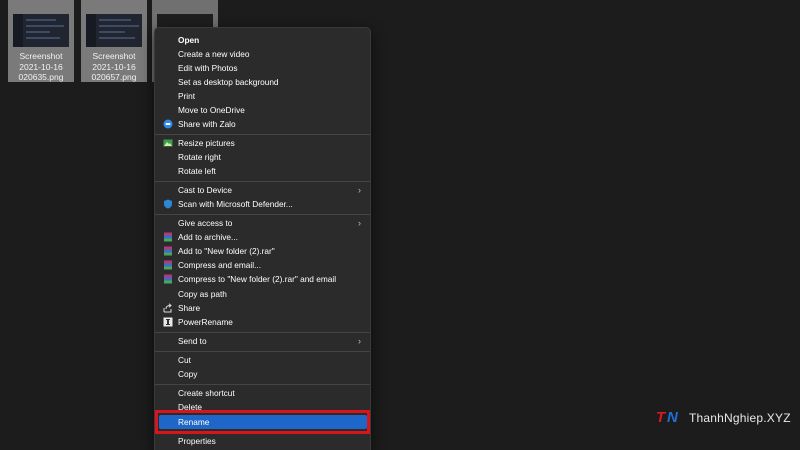 This screenshot has height=450, width=800. Describe the element at coordinates (667, 417) in the screenshot. I see `watermark-logo: T N` at that location.